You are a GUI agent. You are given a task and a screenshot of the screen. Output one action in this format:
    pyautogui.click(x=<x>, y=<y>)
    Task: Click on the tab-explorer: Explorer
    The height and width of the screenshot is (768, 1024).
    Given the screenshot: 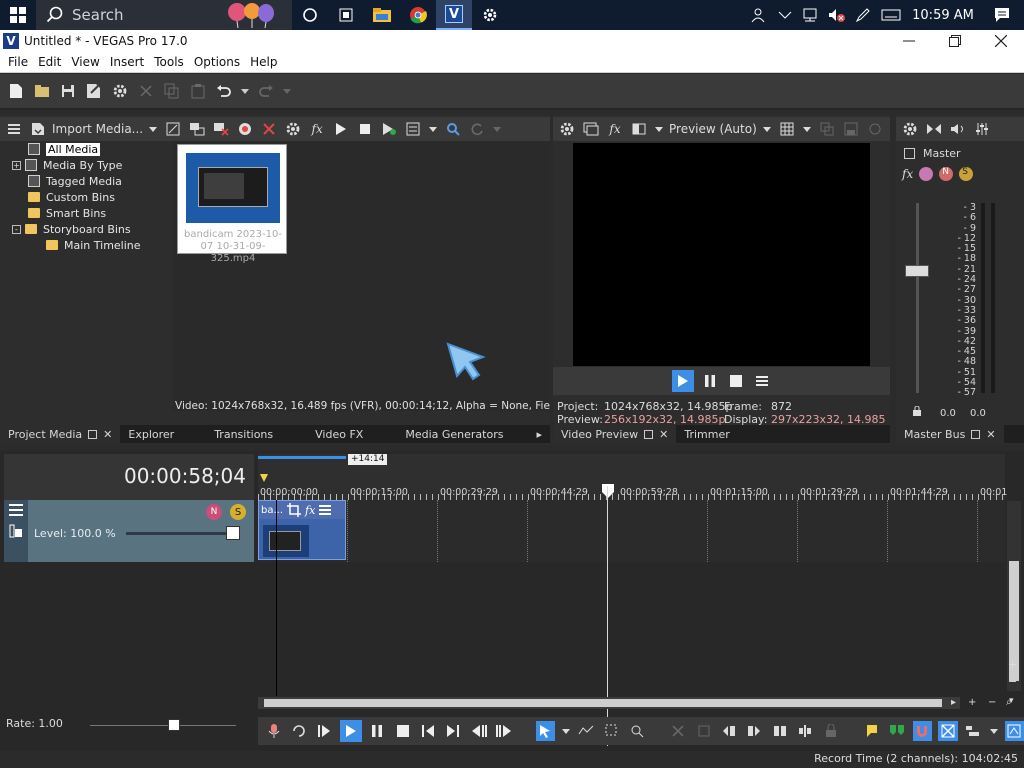 What is the action you would take?
    pyautogui.click(x=151, y=434)
    